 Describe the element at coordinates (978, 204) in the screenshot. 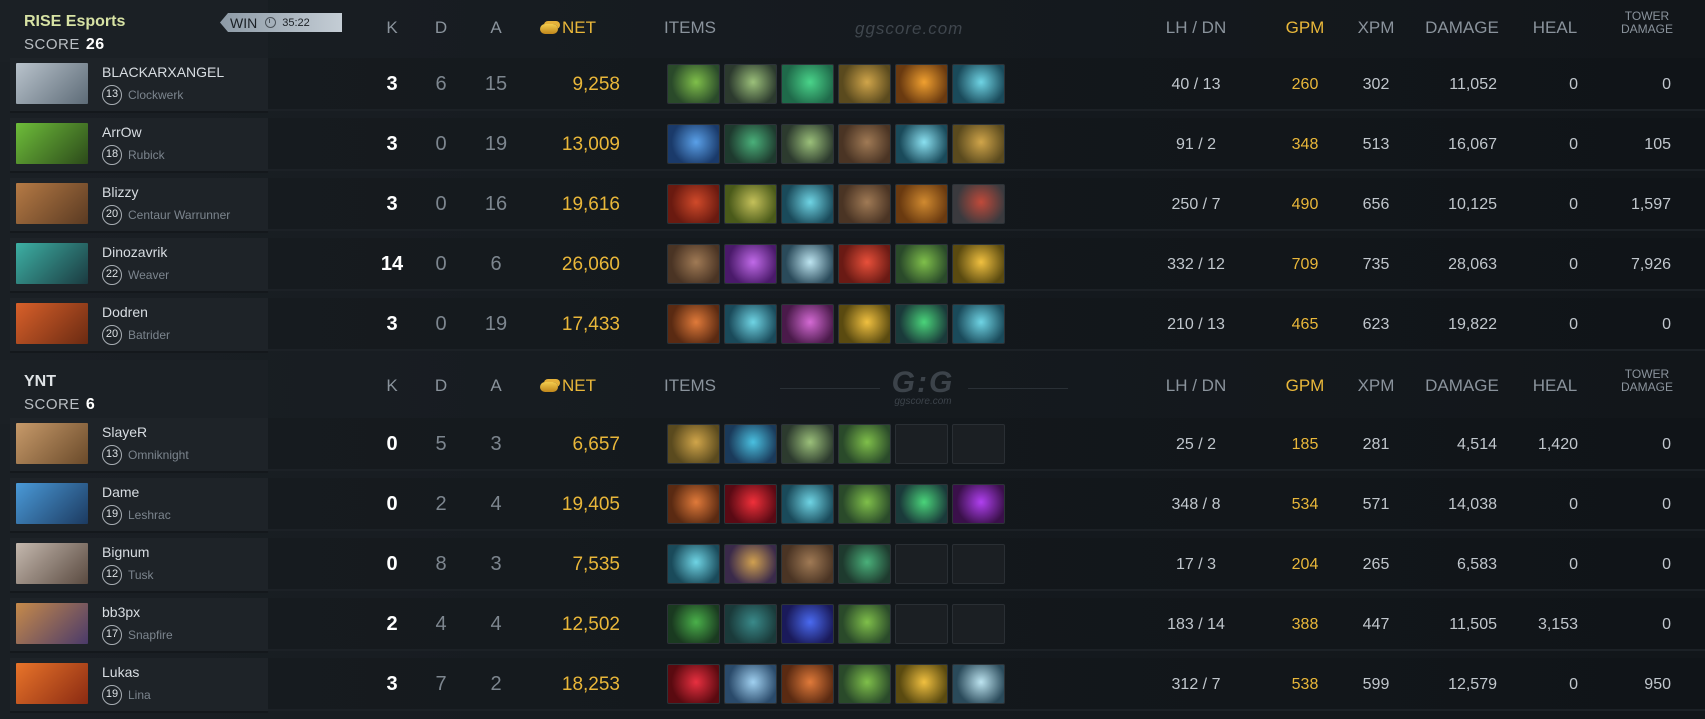

I see `armor-icon` at that location.